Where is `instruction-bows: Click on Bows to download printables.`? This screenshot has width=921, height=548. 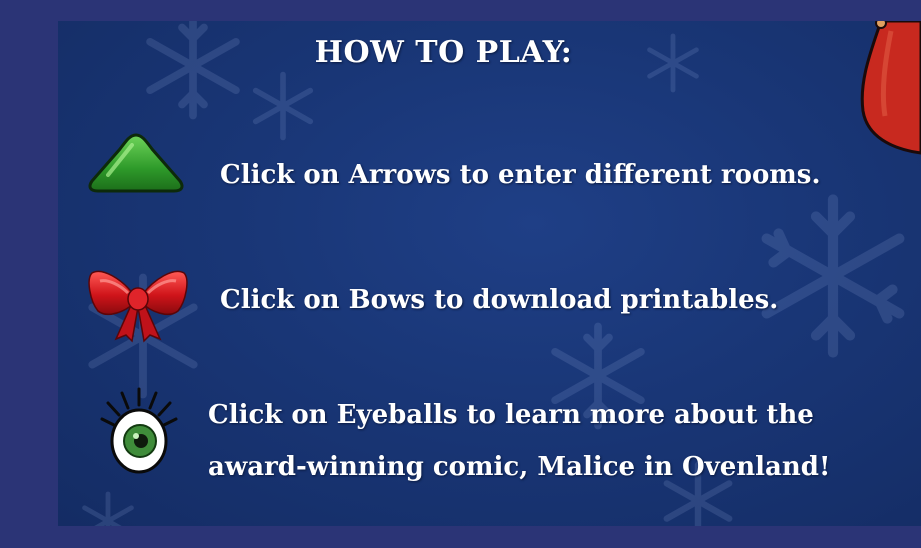
instruction-bows: Click on Bows to download printables. is located at coordinates (499, 300).